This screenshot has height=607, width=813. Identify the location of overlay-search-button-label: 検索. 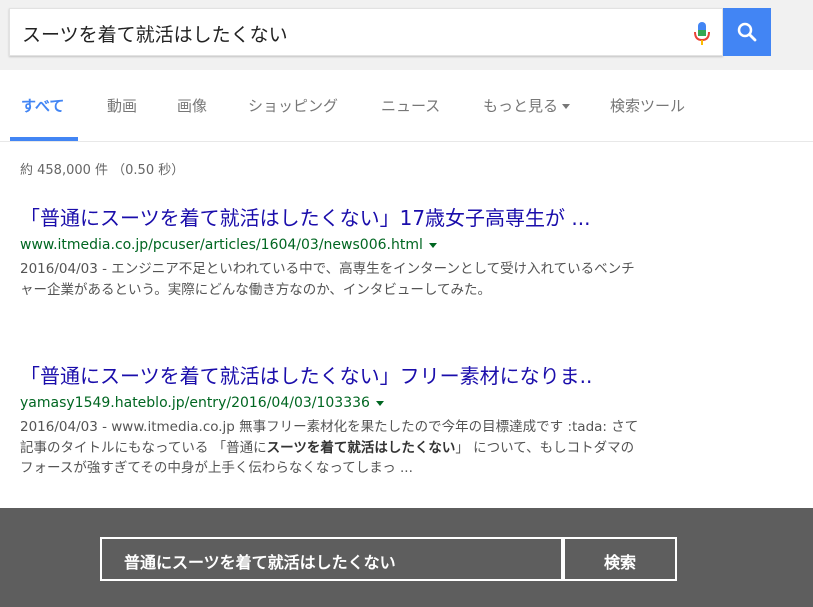
(619, 562).